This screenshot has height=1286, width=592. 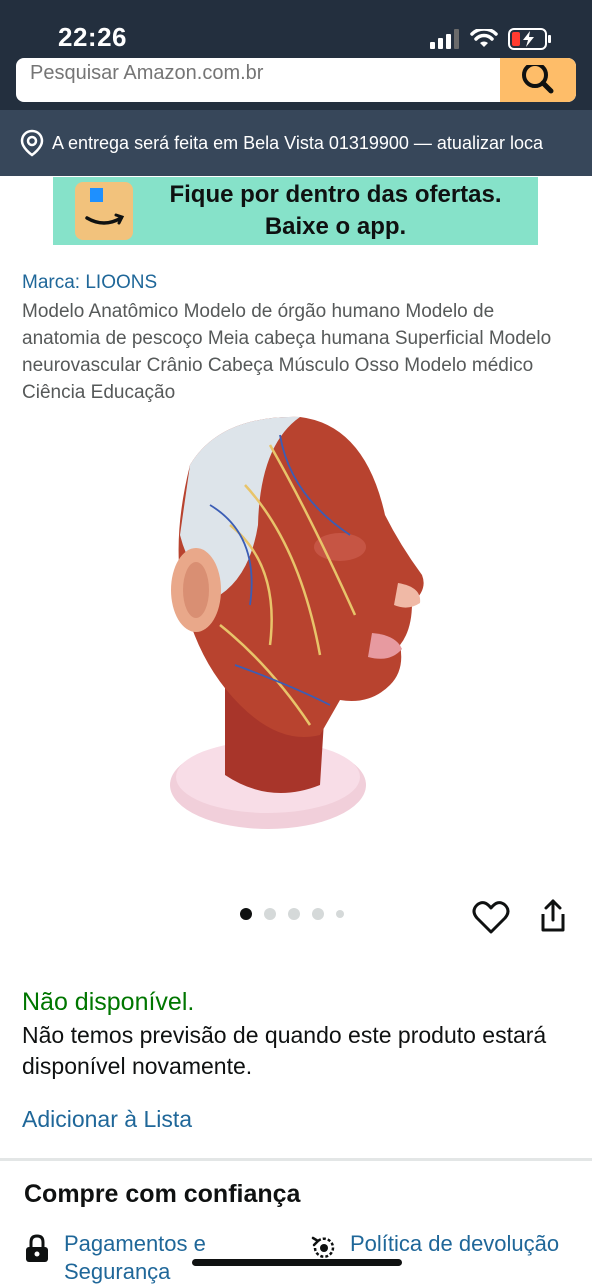 I want to click on search-box, so click(x=296, y=80).